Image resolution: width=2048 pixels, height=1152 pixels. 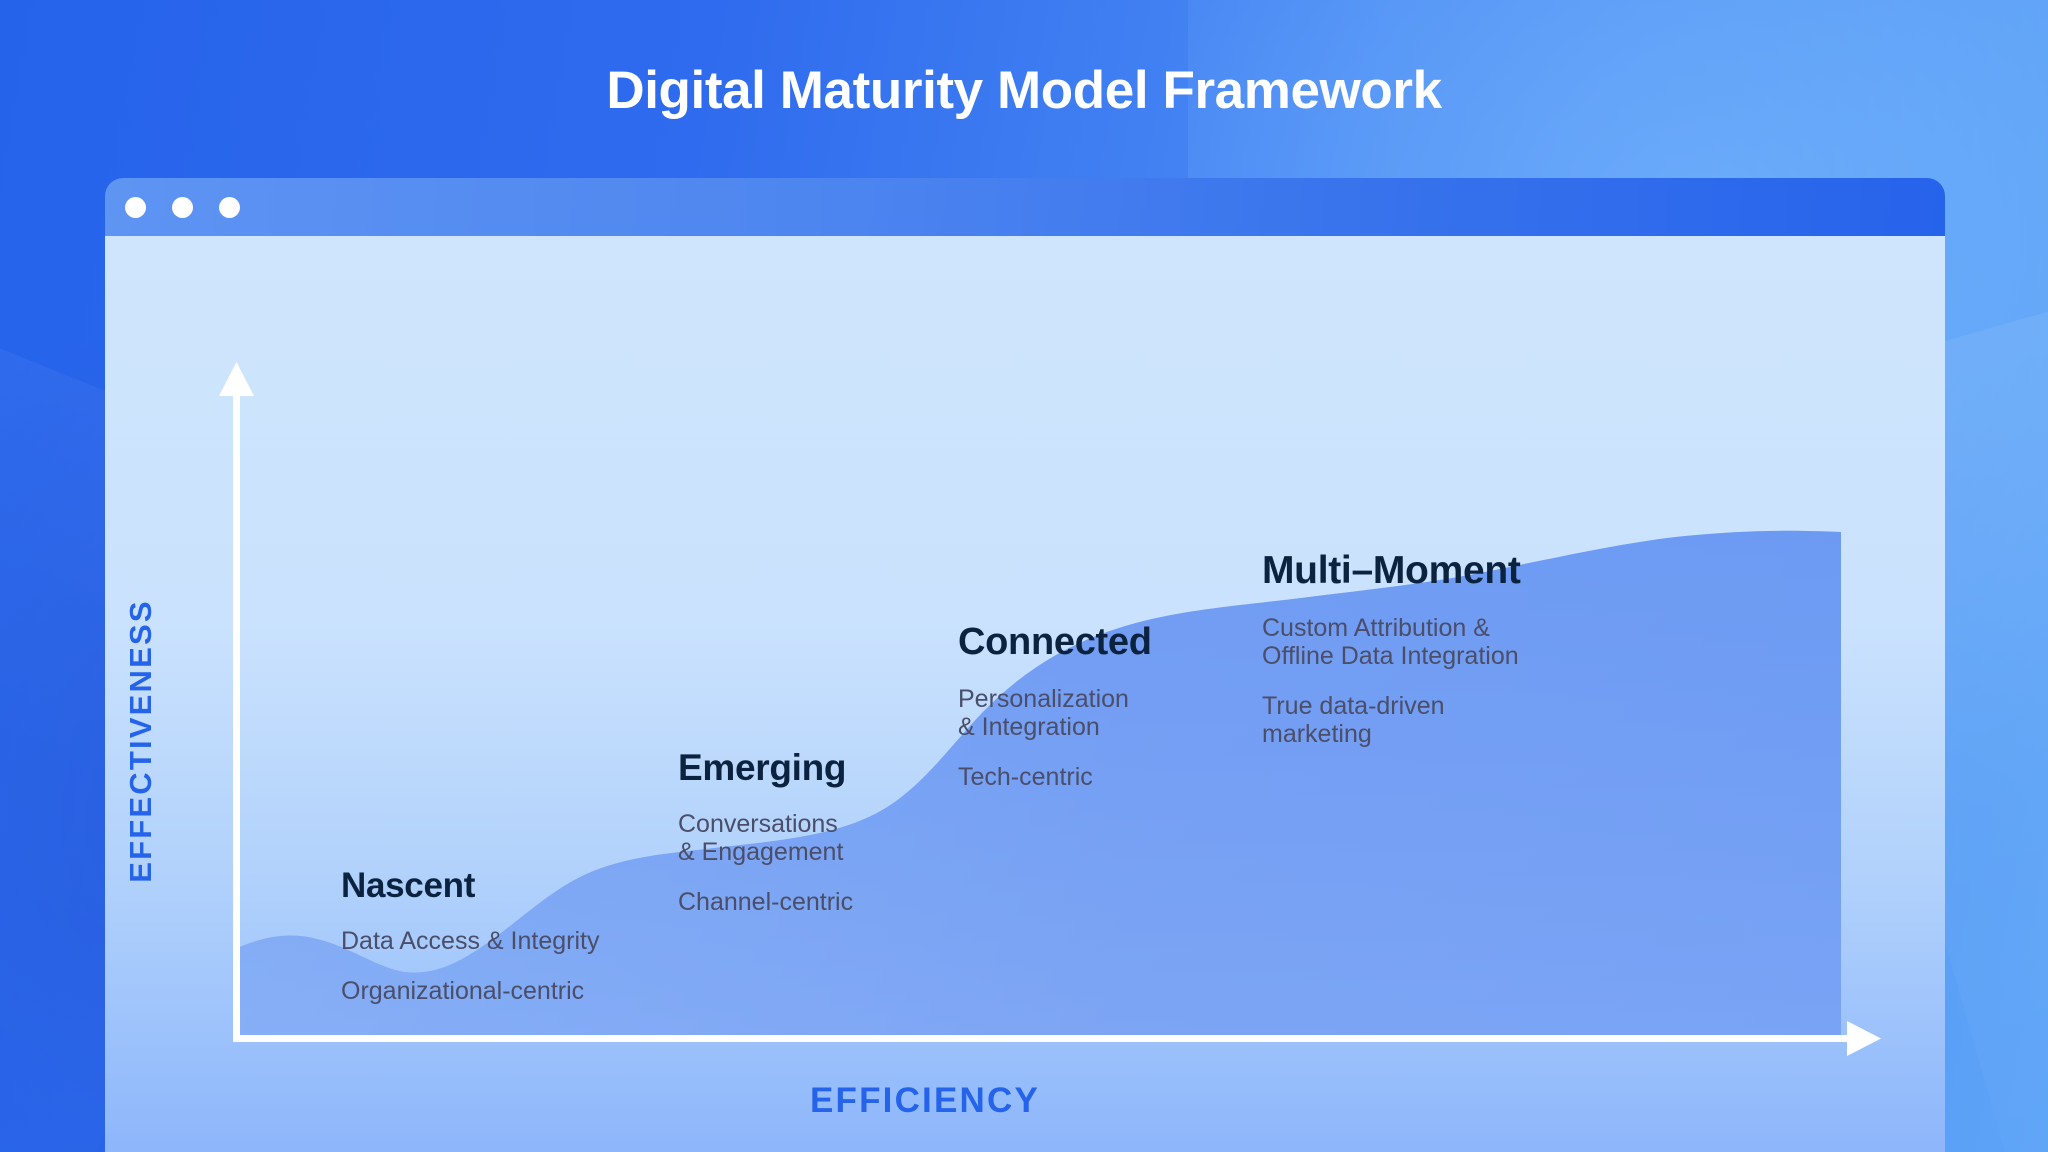 I want to click on stage-emerging-line-2: & Engagement, so click(x=761, y=851).